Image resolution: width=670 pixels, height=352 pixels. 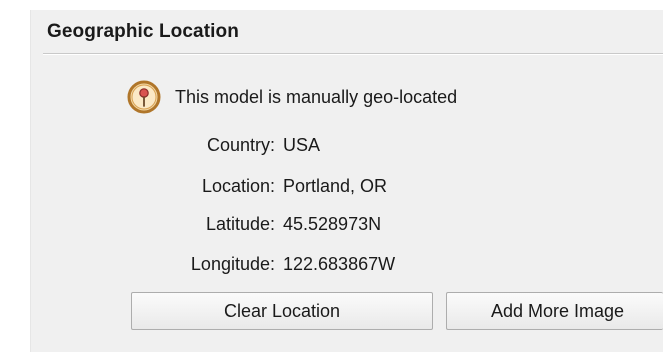 I want to click on latitude-field: Latitude: 45.528973N, so click(x=331, y=226).